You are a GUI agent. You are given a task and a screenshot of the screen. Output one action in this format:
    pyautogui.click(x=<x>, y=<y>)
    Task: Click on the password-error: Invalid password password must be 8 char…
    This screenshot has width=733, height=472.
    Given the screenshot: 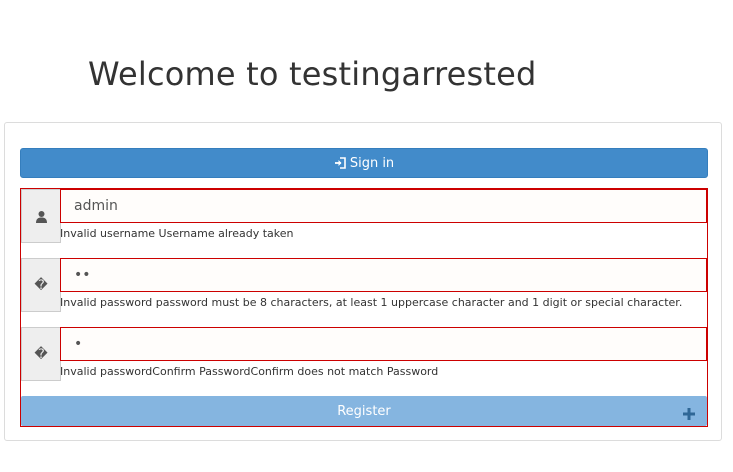 What is the action you would take?
    pyautogui.click(x=371, y=302)
    